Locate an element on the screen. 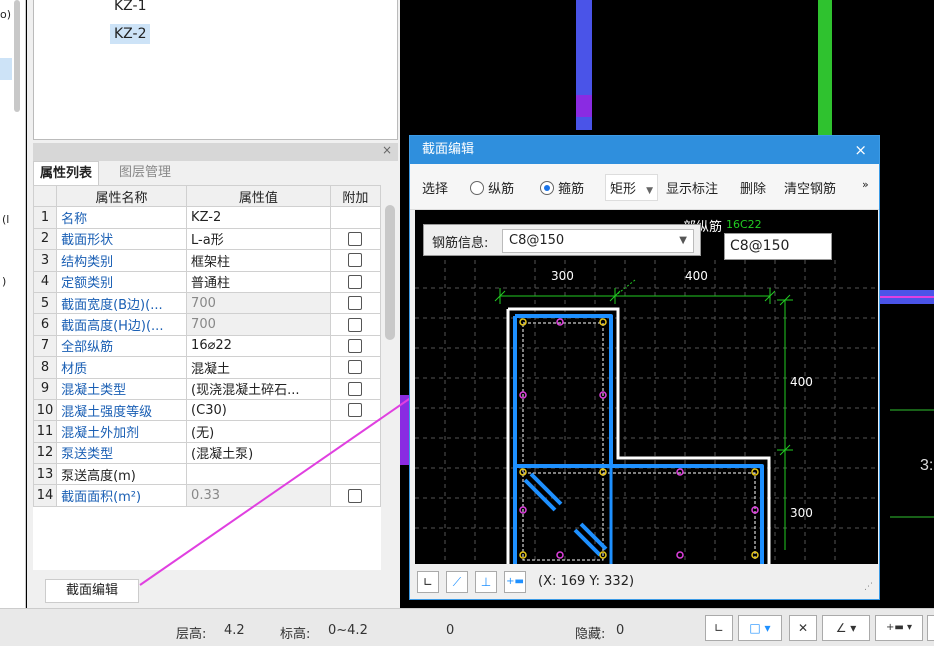 This screenshot has width=934, height=646. table-row: 10 混凝土强度等级 (C30) is located at coordinates (207, 410).